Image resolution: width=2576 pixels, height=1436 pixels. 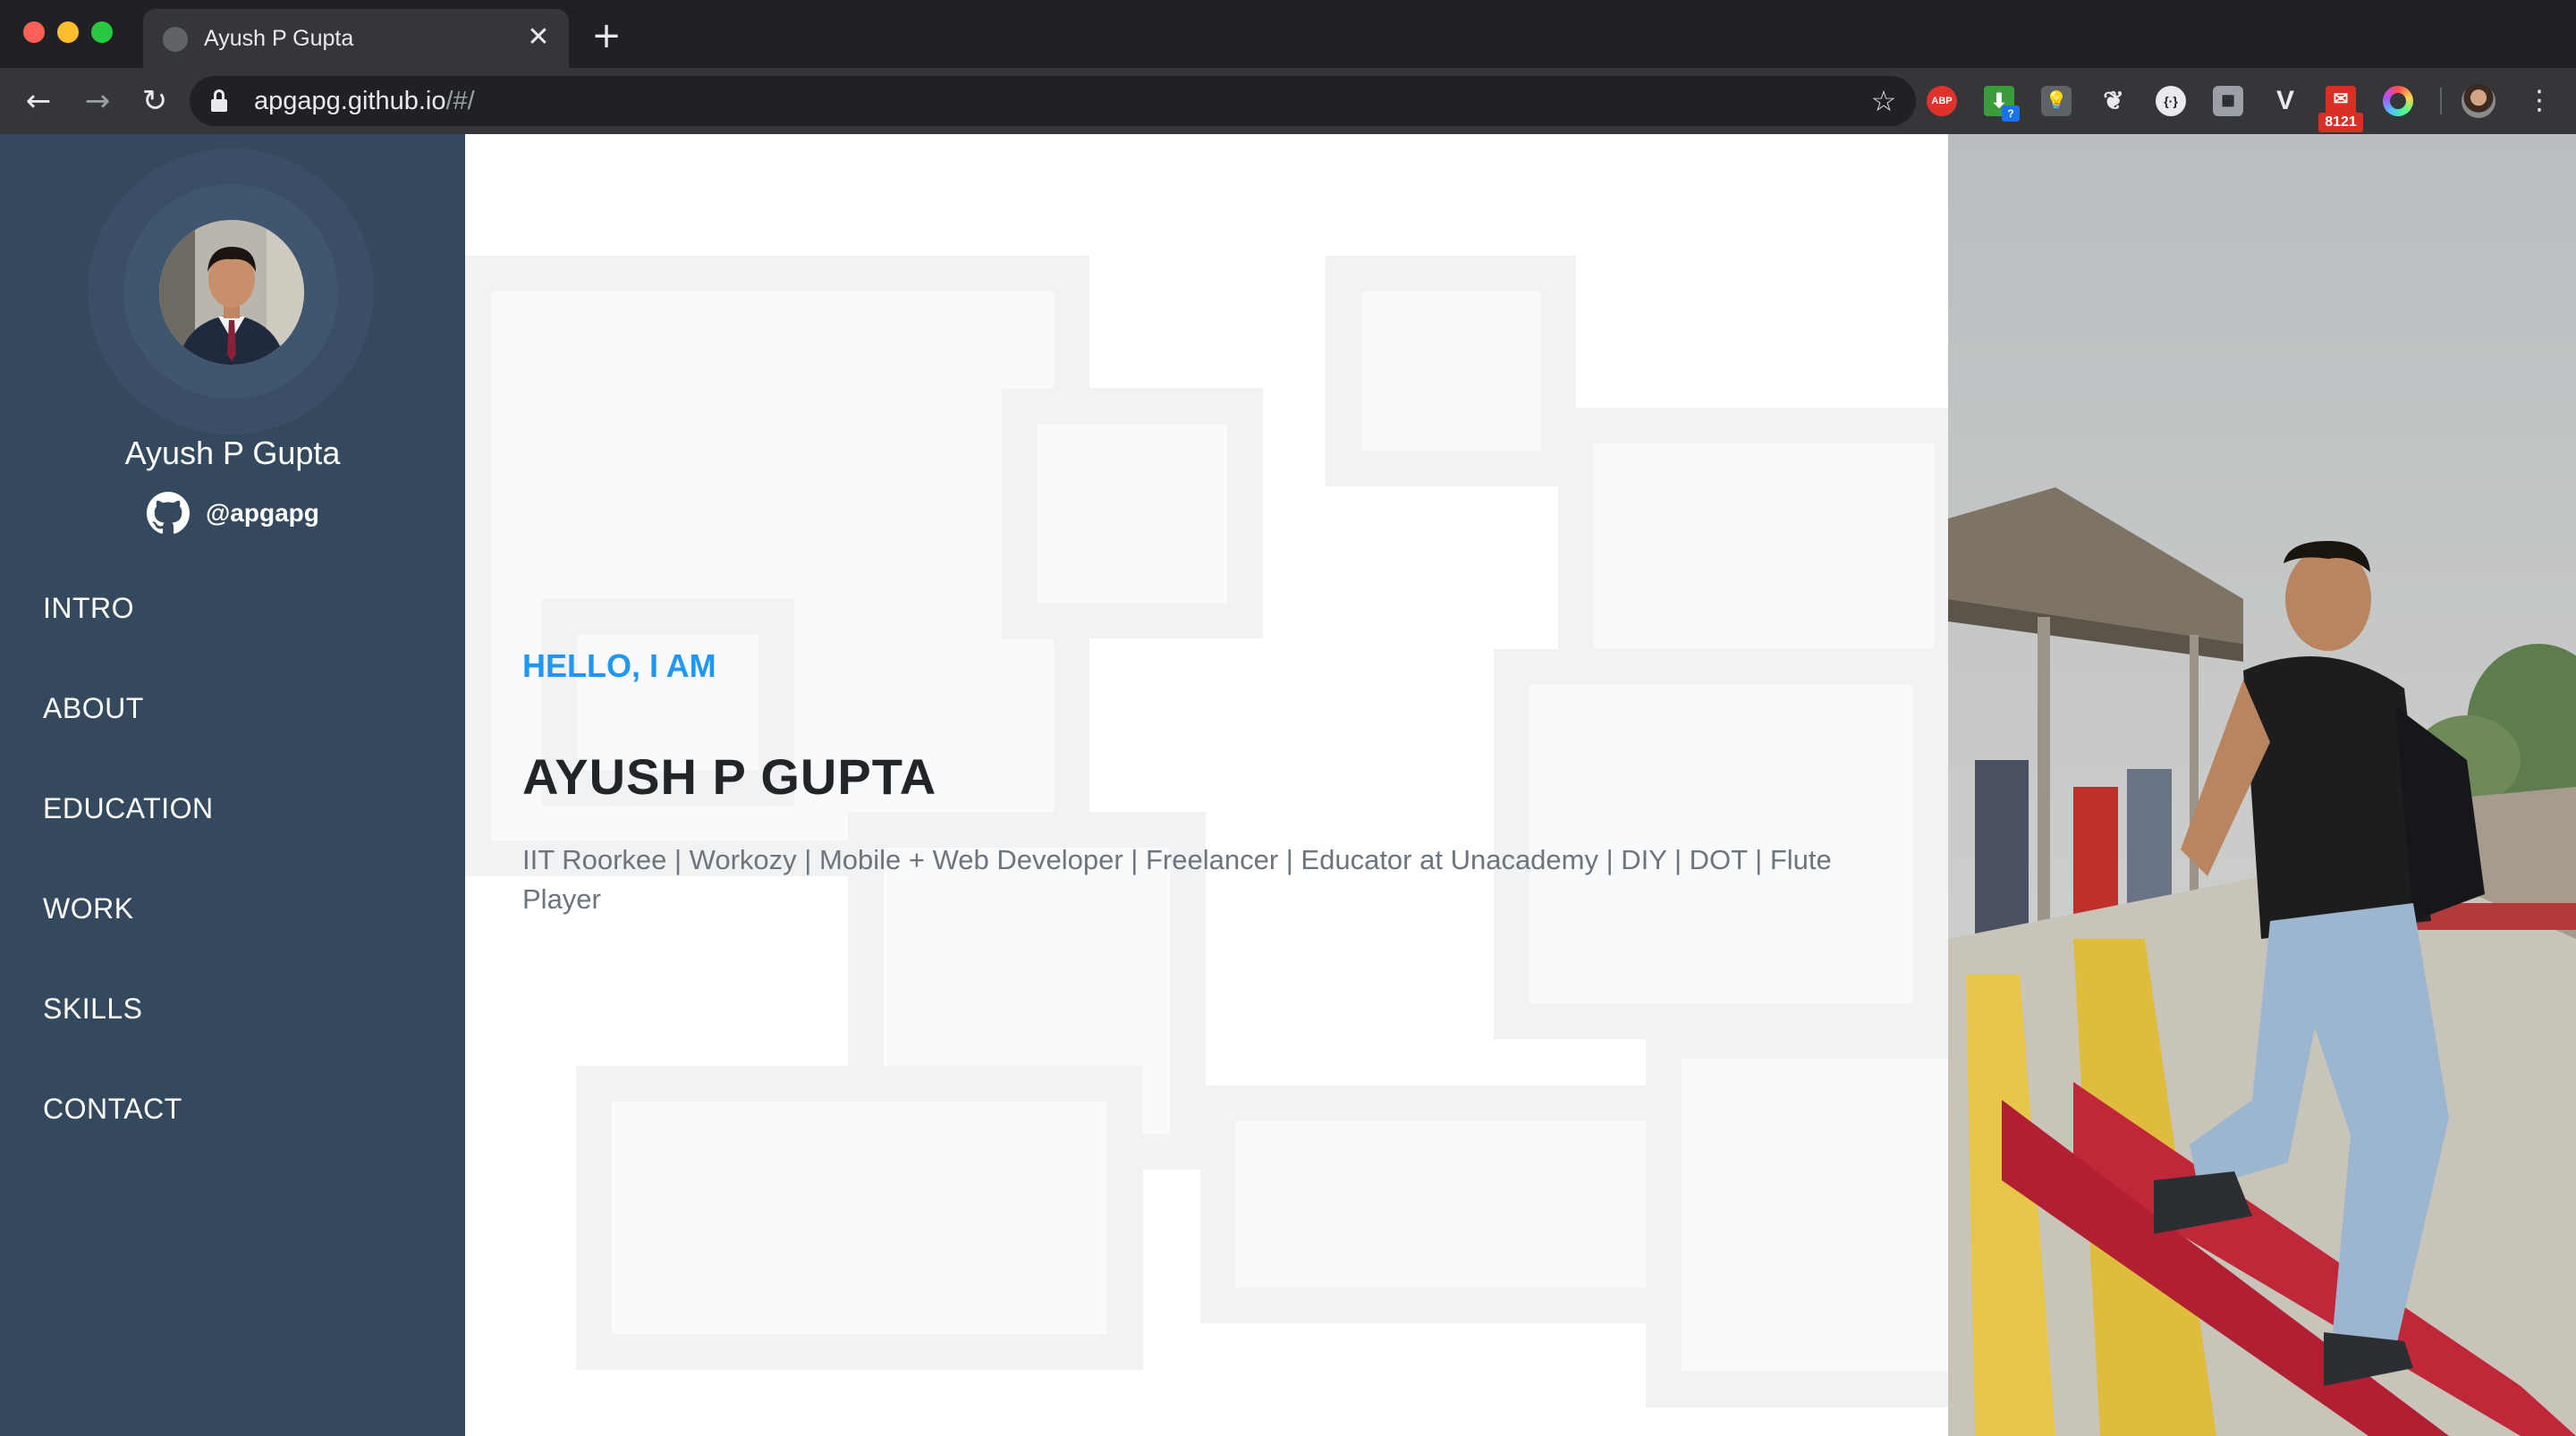 What do you see at coordinates (606, 35) in the screenshot?
I see `new-tab-button: +` at bounding box center [606, 35].